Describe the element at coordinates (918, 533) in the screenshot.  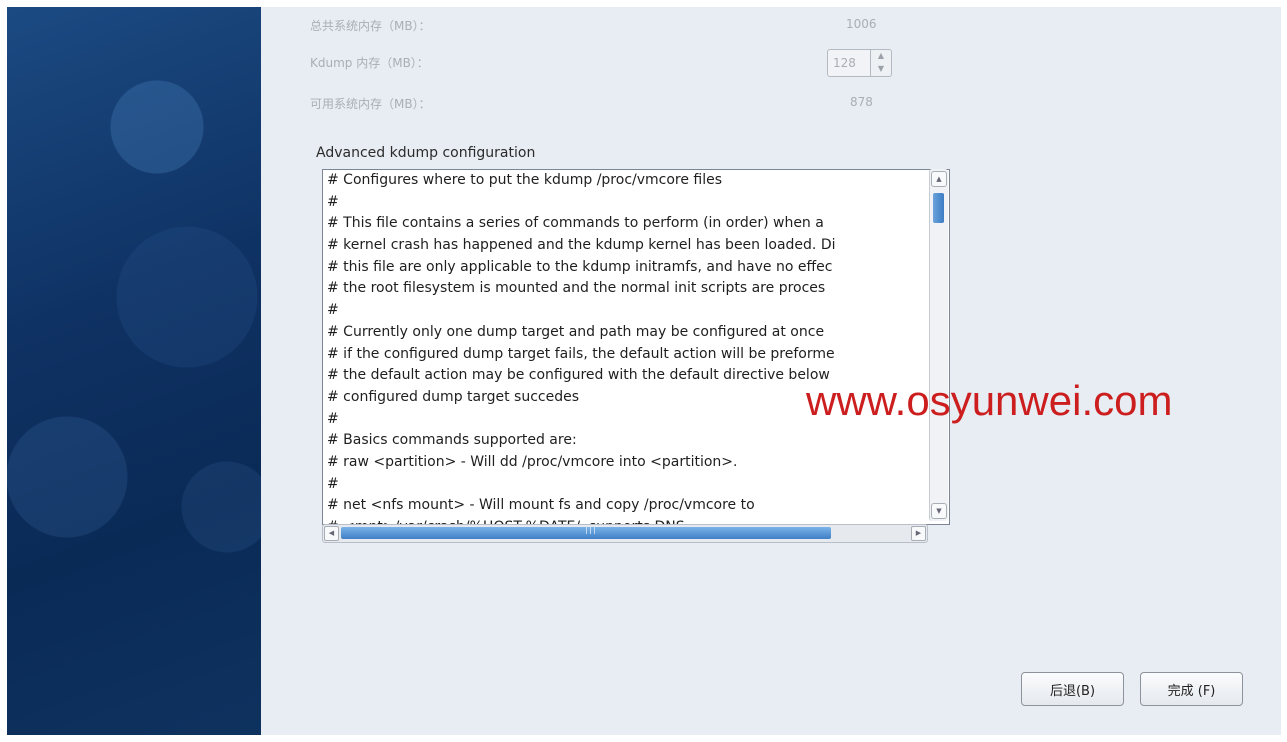
I see `scroll-right-icon: ▶` at that location.